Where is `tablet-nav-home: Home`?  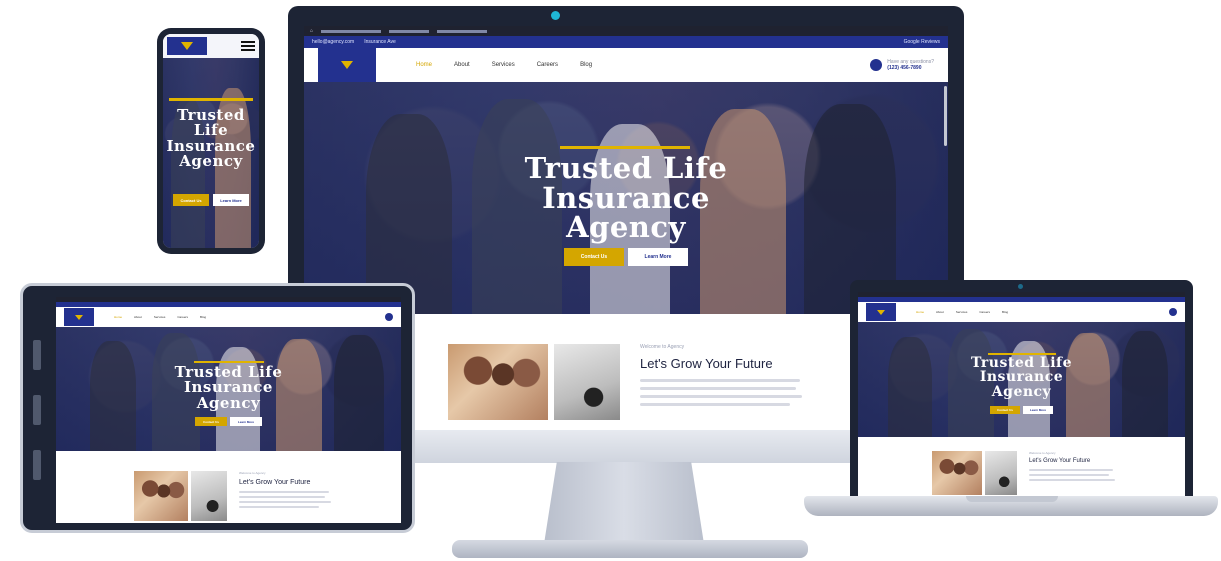
tablet-nav-home: Home is located at coordinates (118, 317).